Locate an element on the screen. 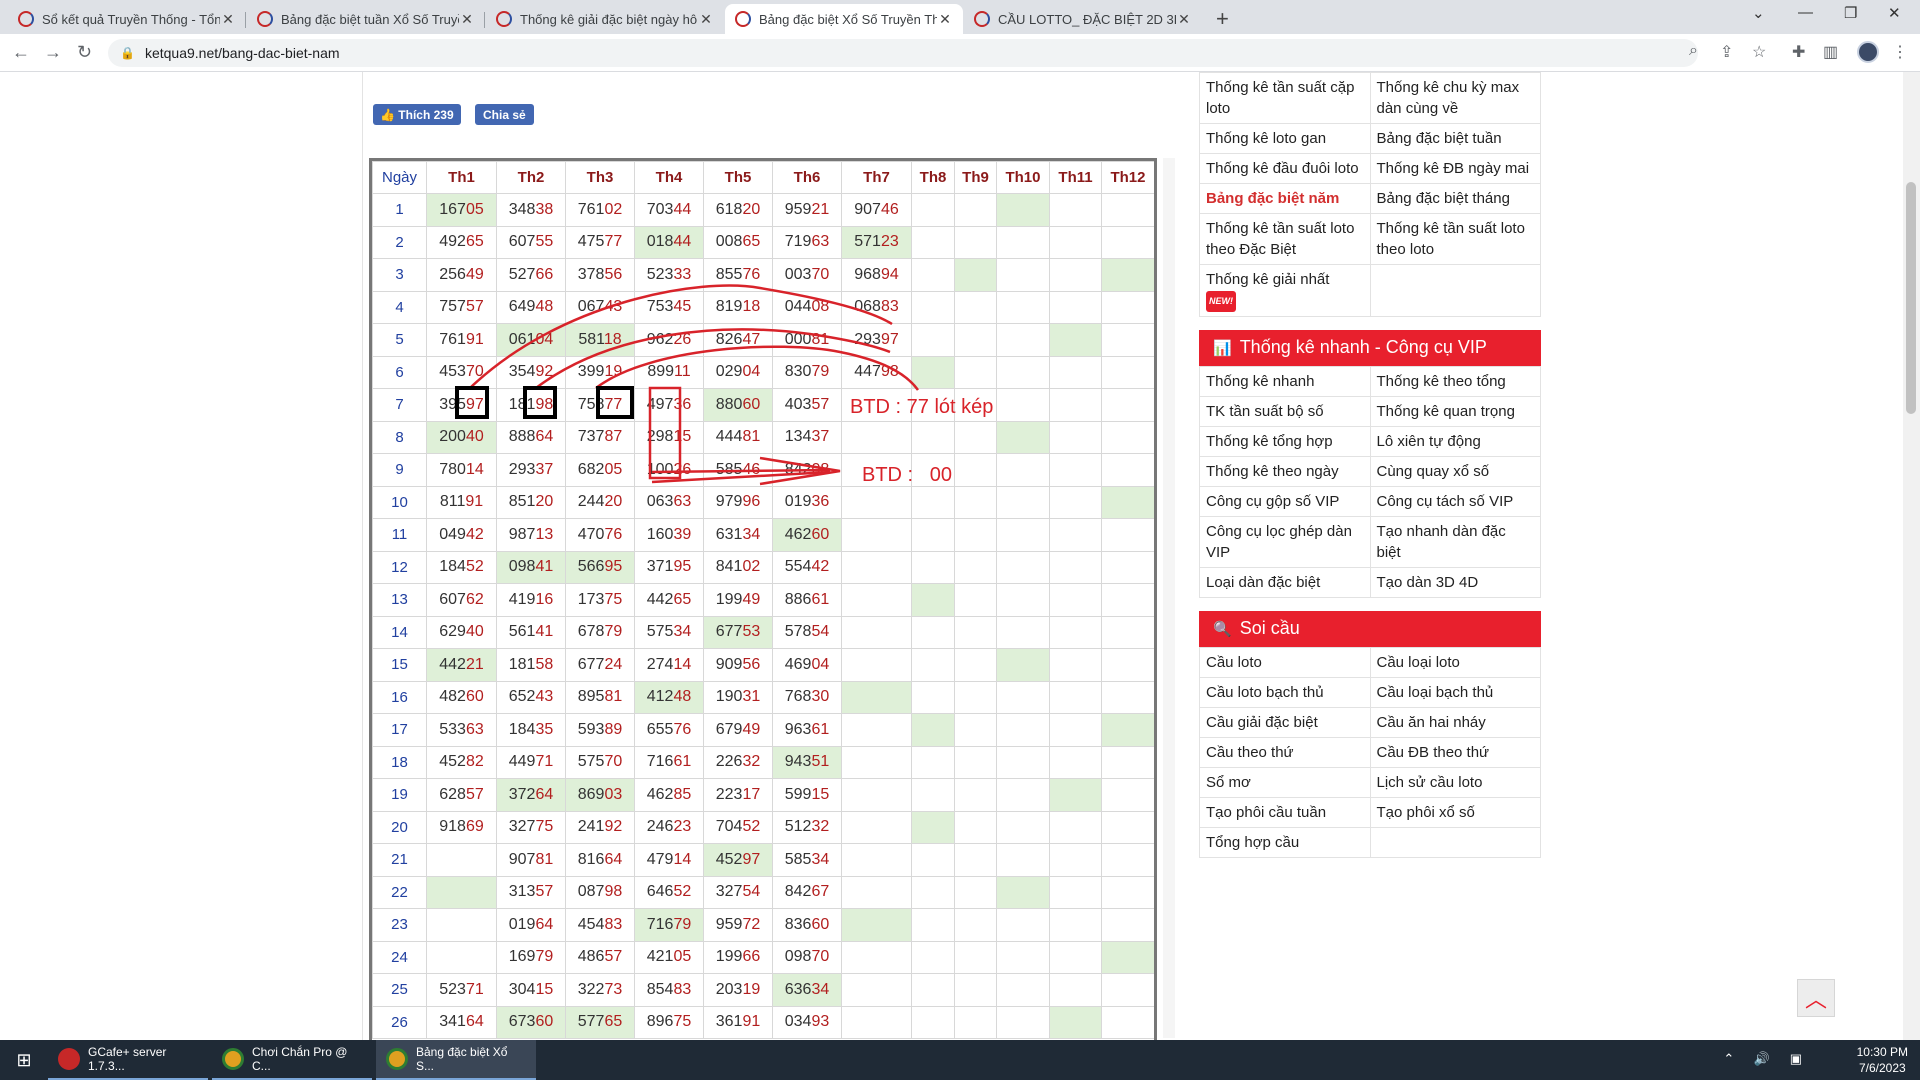  sidebar-link: Lô xiên tự động is located at coordinates (1455, 441).